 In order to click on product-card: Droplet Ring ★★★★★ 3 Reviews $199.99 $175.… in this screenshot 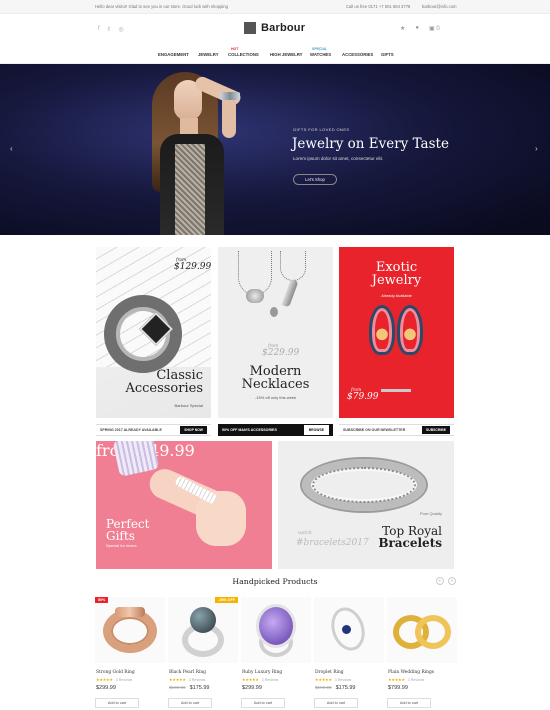, I will do `click(349, 653)`.